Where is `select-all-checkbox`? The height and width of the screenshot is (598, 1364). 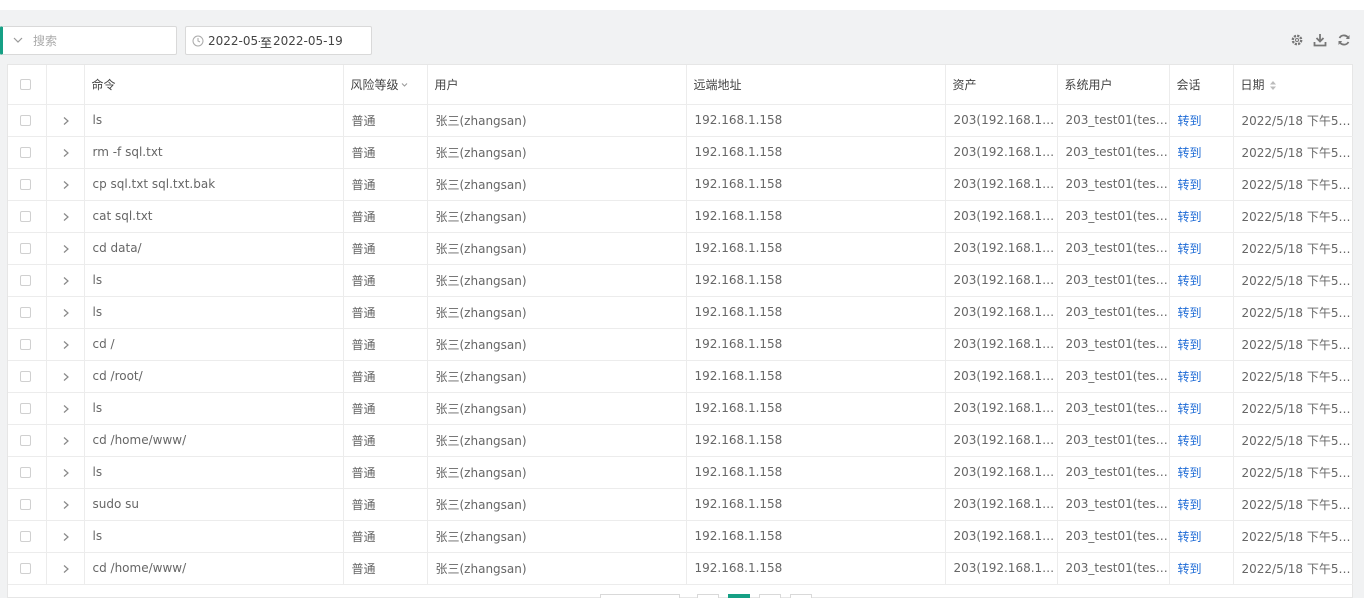
select-all-checkbox is located at coordinates (25, 85).